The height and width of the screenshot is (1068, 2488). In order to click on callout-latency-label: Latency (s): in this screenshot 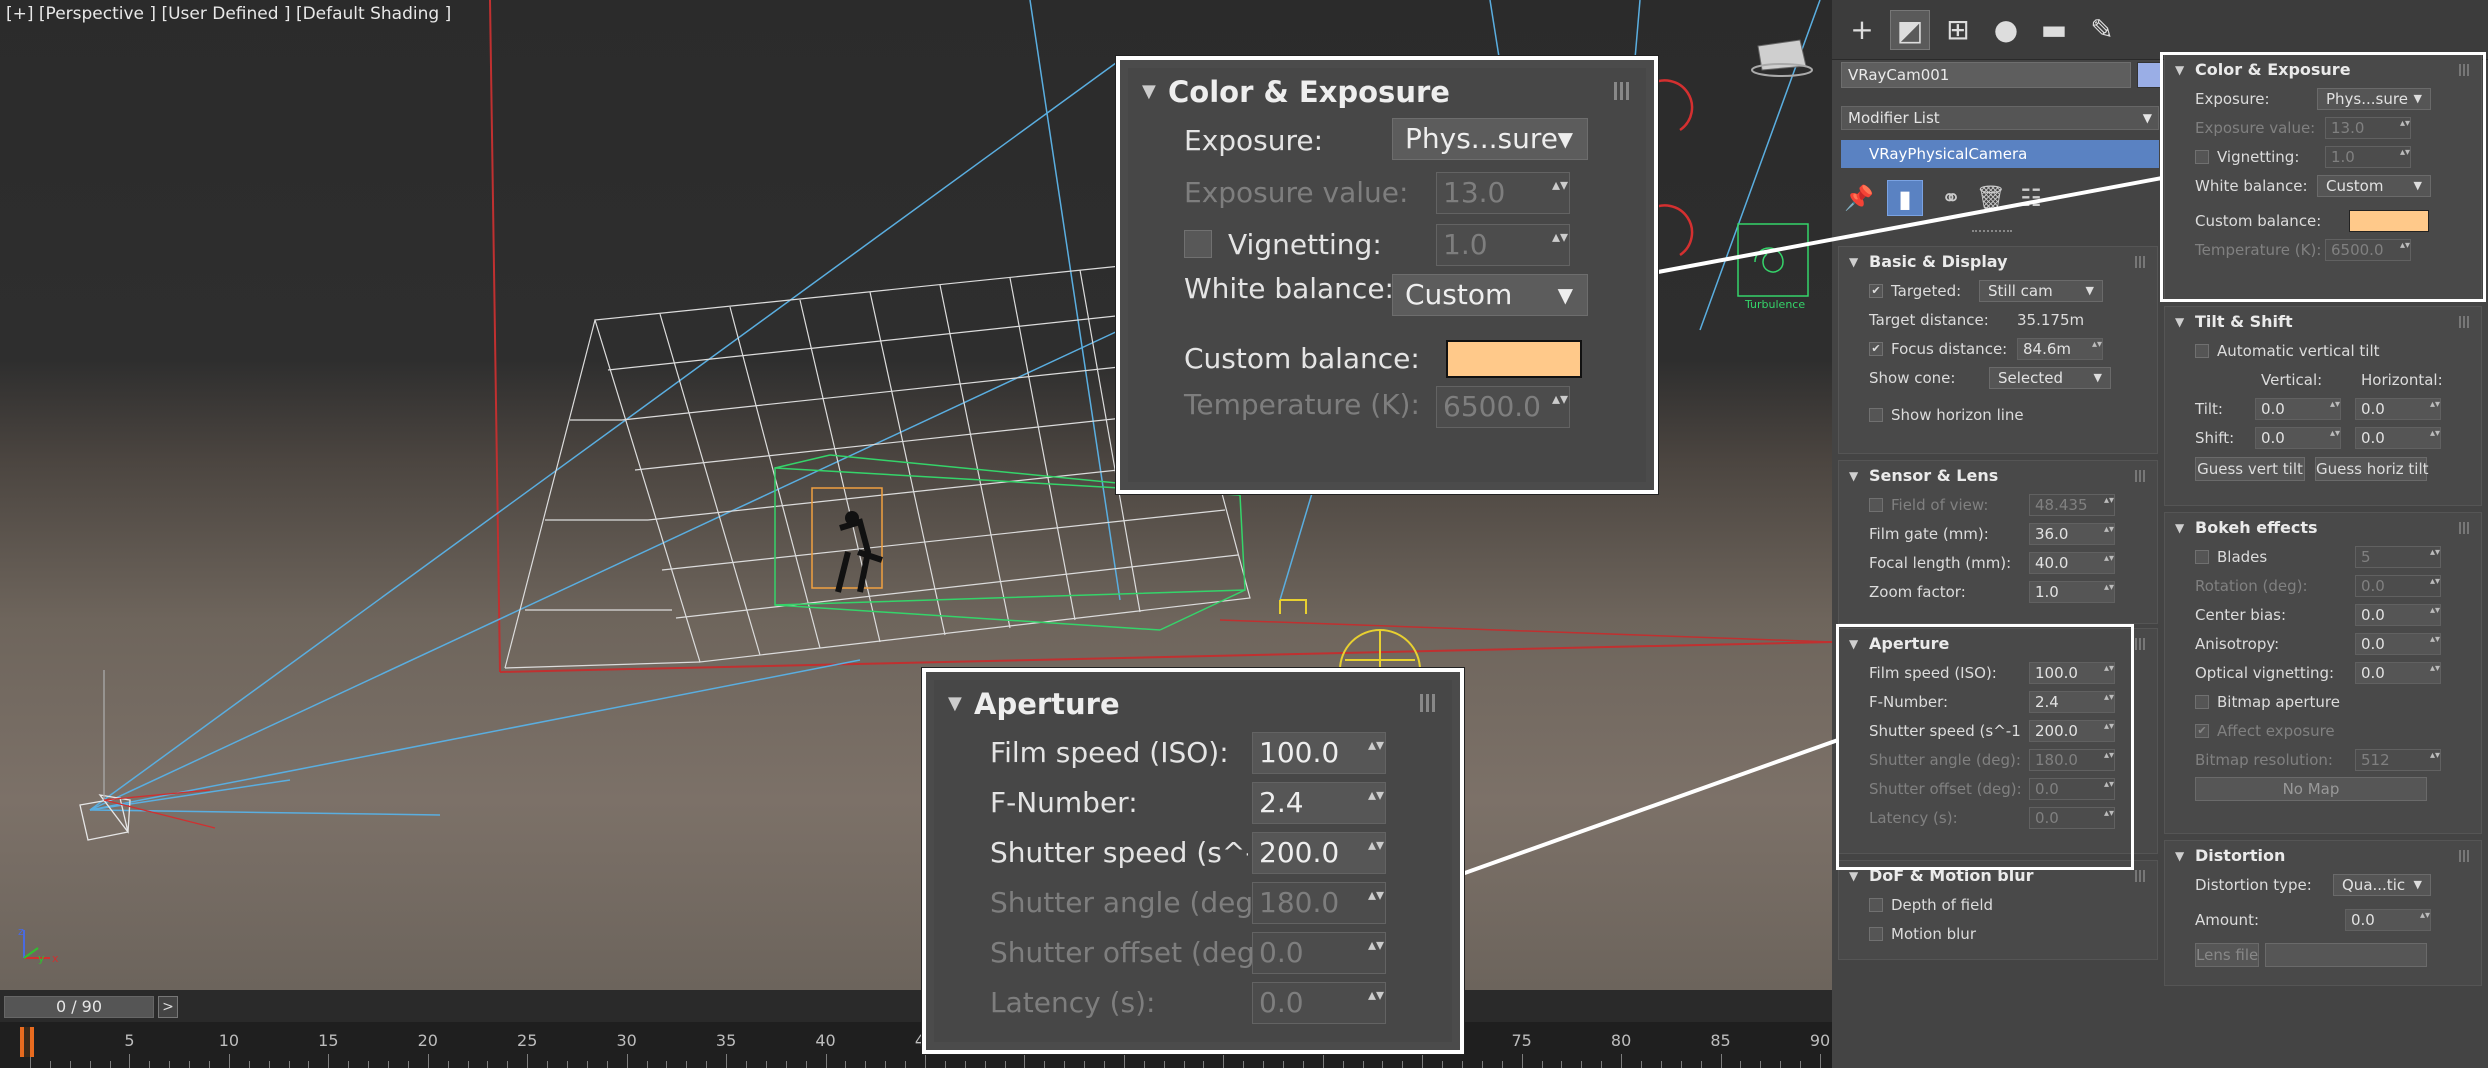, I will do `click(1073, 1002)`.